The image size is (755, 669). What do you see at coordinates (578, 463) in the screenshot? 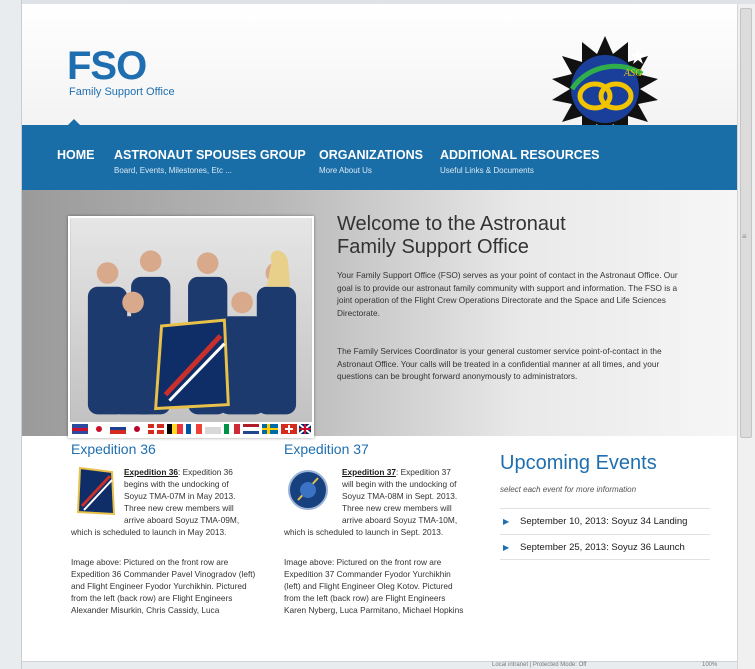
I see `upcoming-events-title: Upcoming Events` at bounding box center [578, 463].